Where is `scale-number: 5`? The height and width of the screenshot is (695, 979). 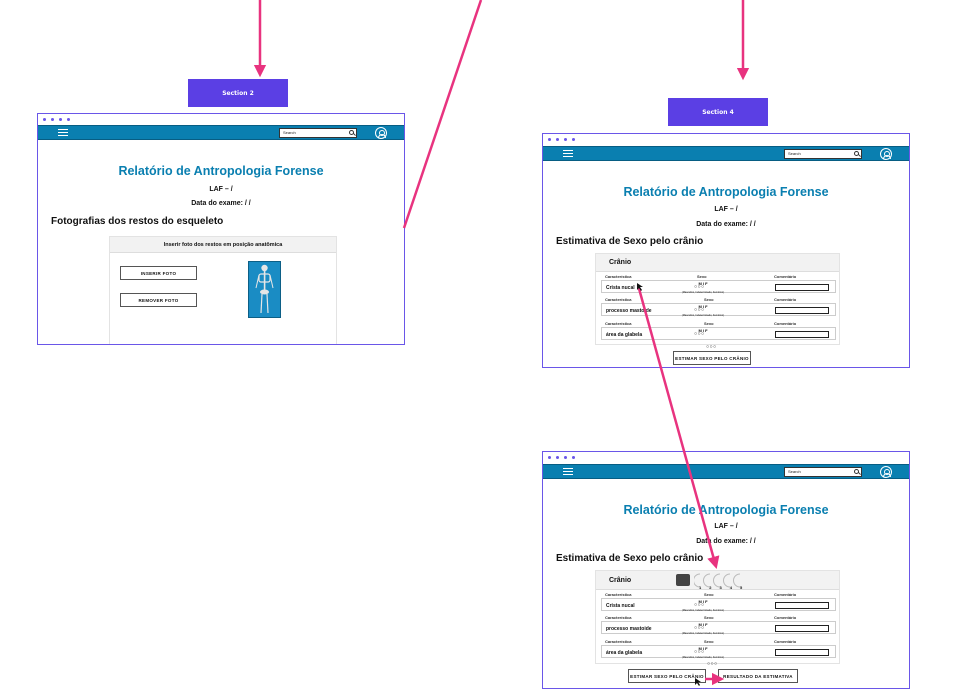
scale-number: 5 is located at coordinates (741, 587).